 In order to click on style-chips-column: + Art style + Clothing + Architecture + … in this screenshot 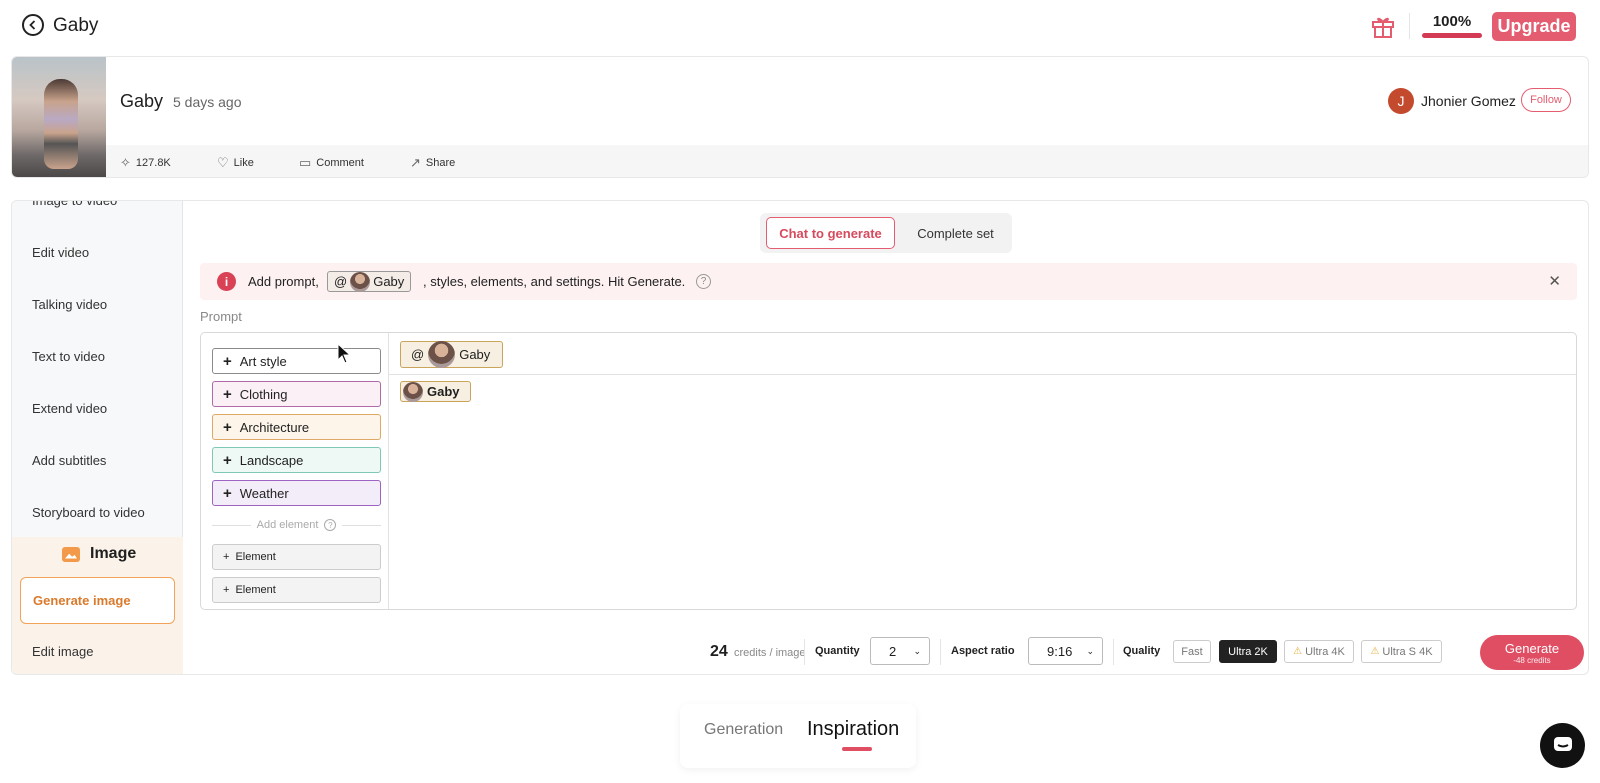, I will do `click(295, 471)`.